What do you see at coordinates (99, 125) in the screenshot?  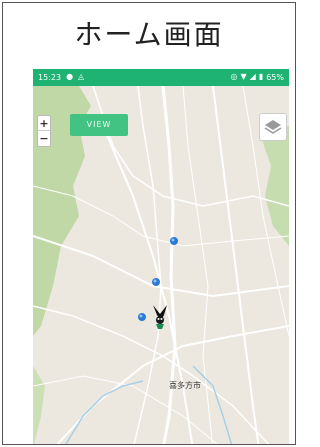 I see `view-button: VIEW` at bounding box center [99, 125].